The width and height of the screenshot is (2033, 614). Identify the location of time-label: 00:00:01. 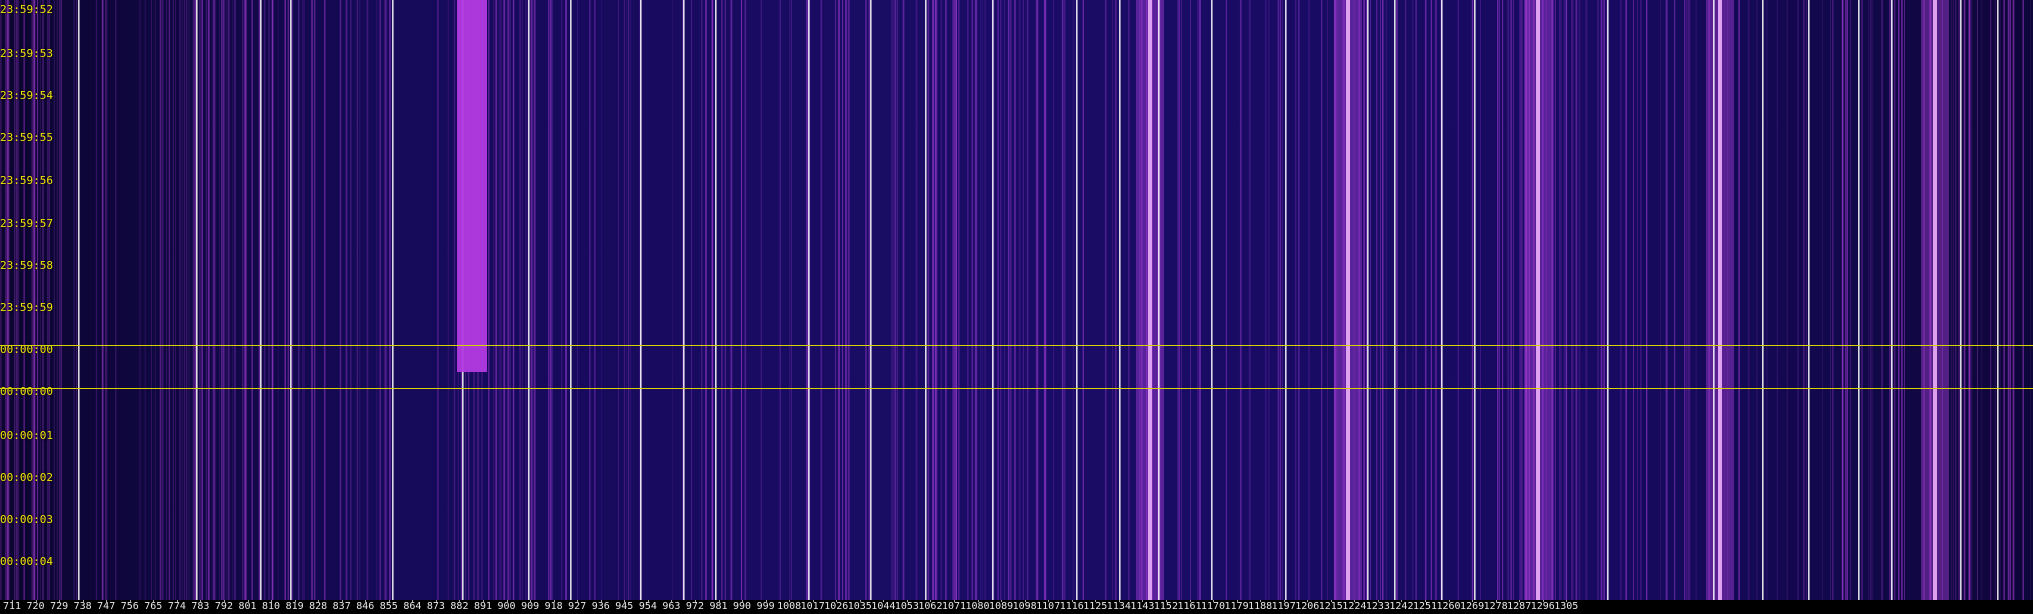
(26, 435).